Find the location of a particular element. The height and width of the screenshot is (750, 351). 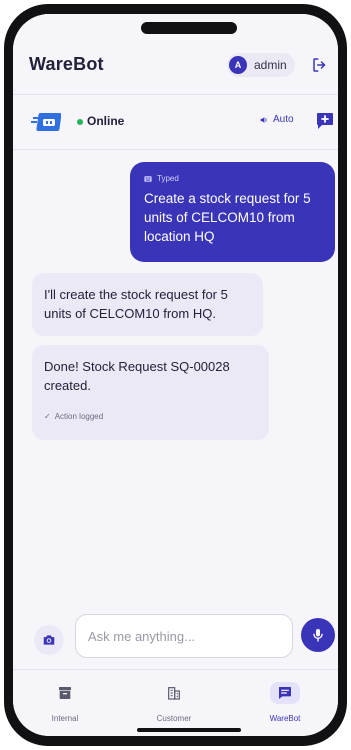

nav-label-customer: Customer is located at coordinates (174, 718).